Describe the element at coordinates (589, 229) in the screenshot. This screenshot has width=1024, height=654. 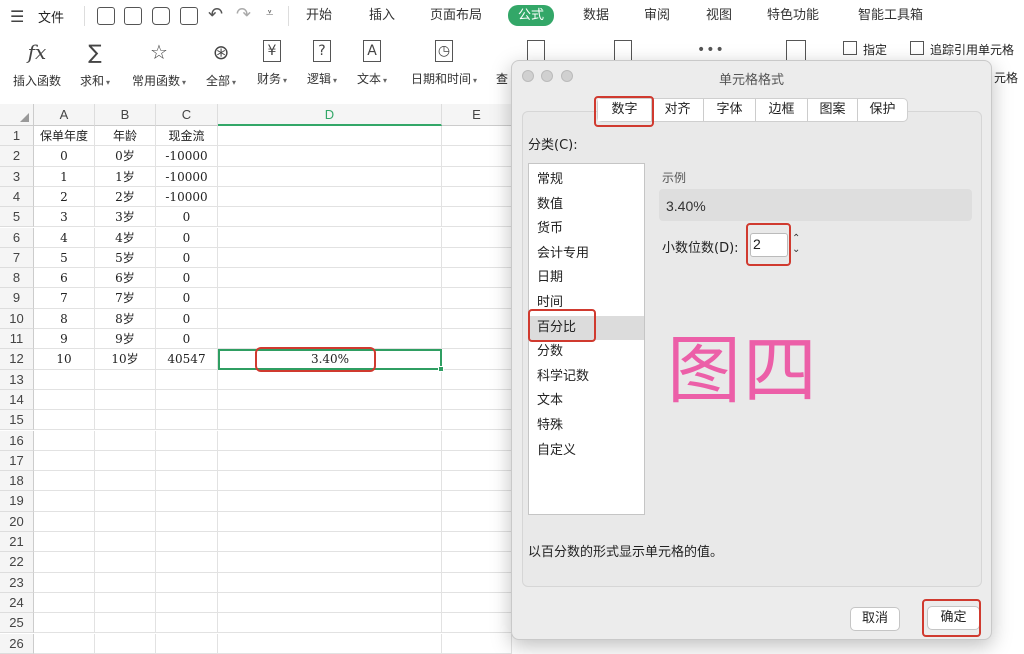
I see `category-currency: 货币` at that location.